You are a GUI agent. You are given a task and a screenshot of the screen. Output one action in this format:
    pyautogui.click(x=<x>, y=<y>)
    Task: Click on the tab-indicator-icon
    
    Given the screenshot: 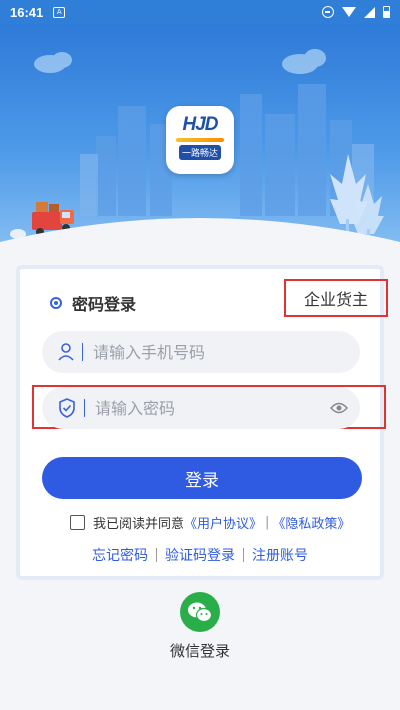 What is the action you would take?
    pyautogui.click(x=56, y=303)
    